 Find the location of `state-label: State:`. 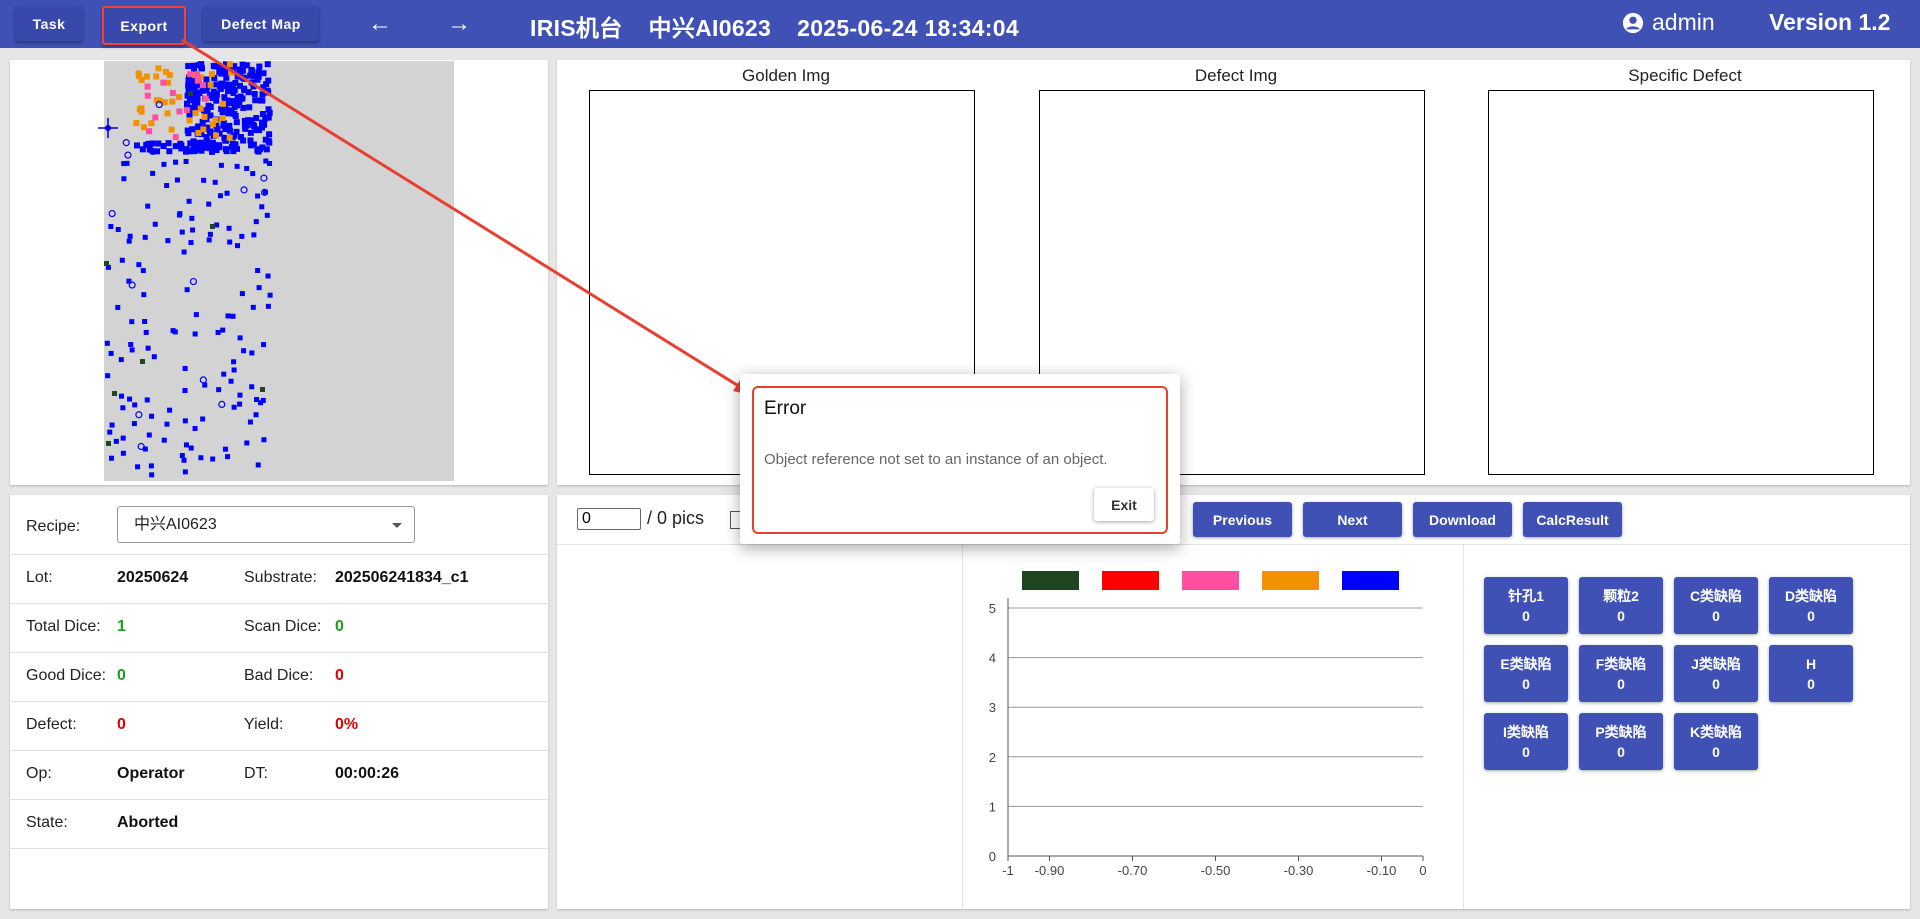

state-label: State: is located at coordinates (47, 822).